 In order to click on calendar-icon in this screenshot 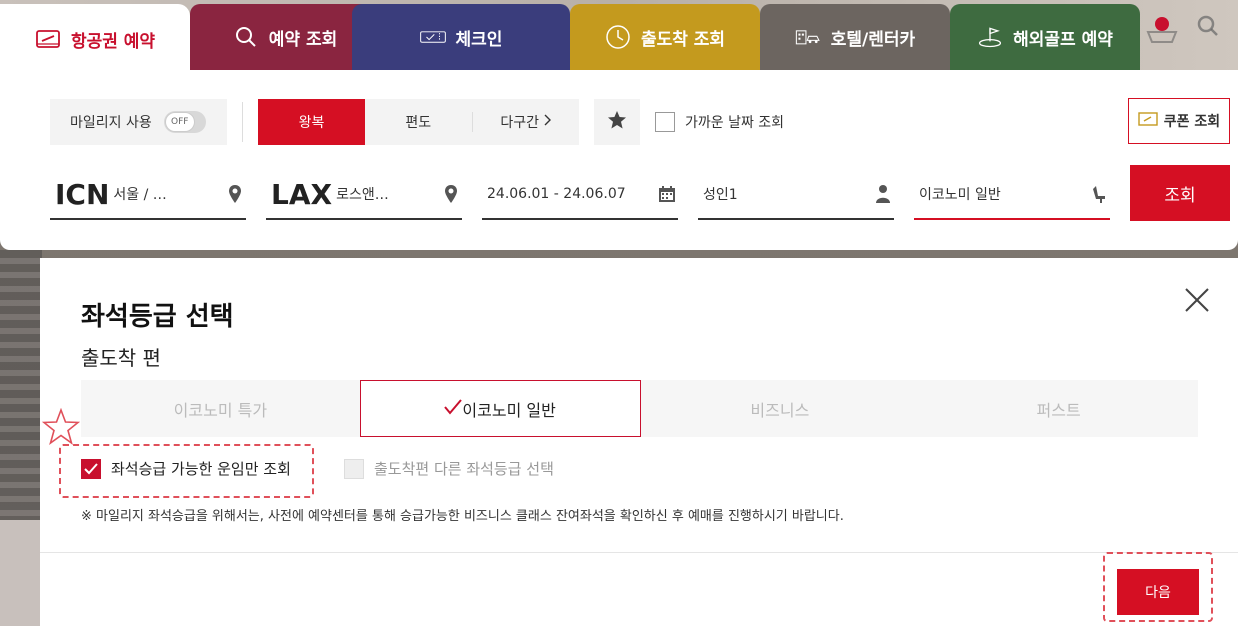, I will do `click(667, 194)`.